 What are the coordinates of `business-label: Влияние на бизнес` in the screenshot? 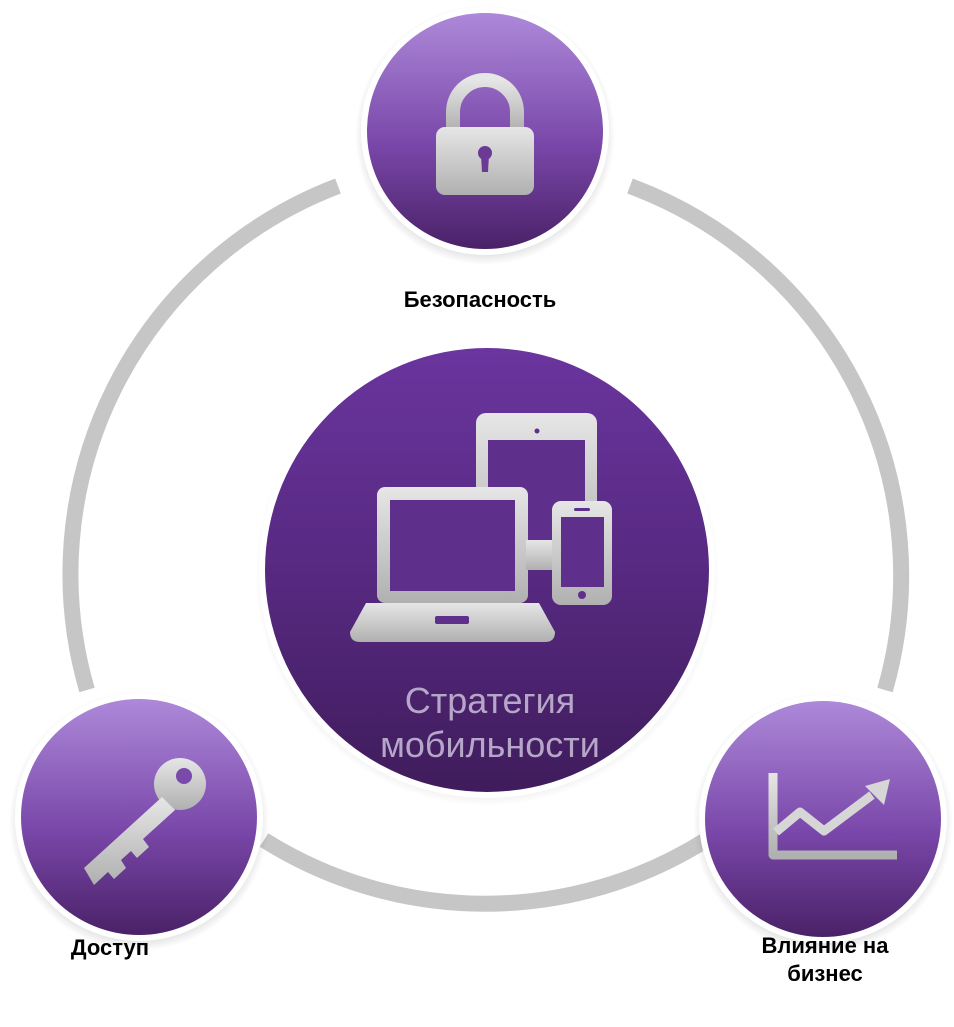 It's located at (825, 960).